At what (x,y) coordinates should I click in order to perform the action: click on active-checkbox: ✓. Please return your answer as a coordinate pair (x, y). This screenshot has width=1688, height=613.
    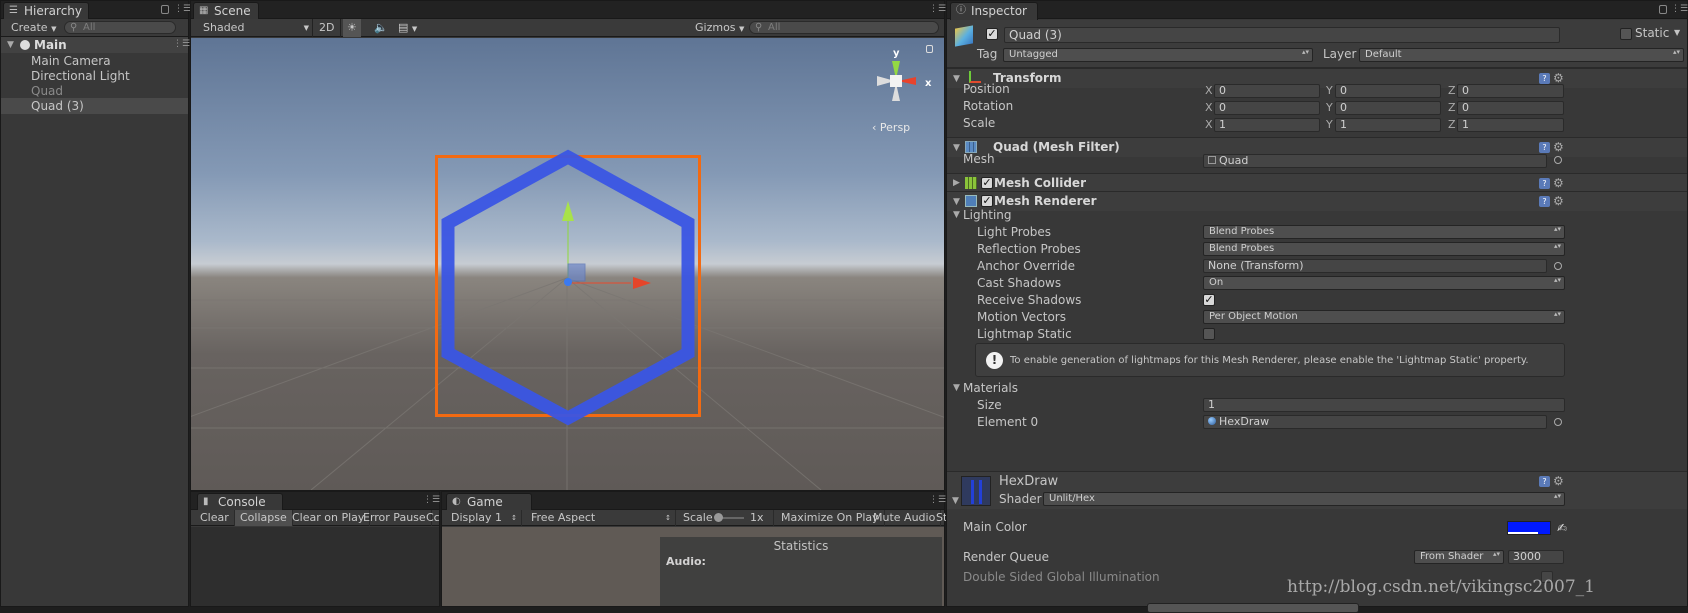
    Looking at the image, I should click on (992, 34).